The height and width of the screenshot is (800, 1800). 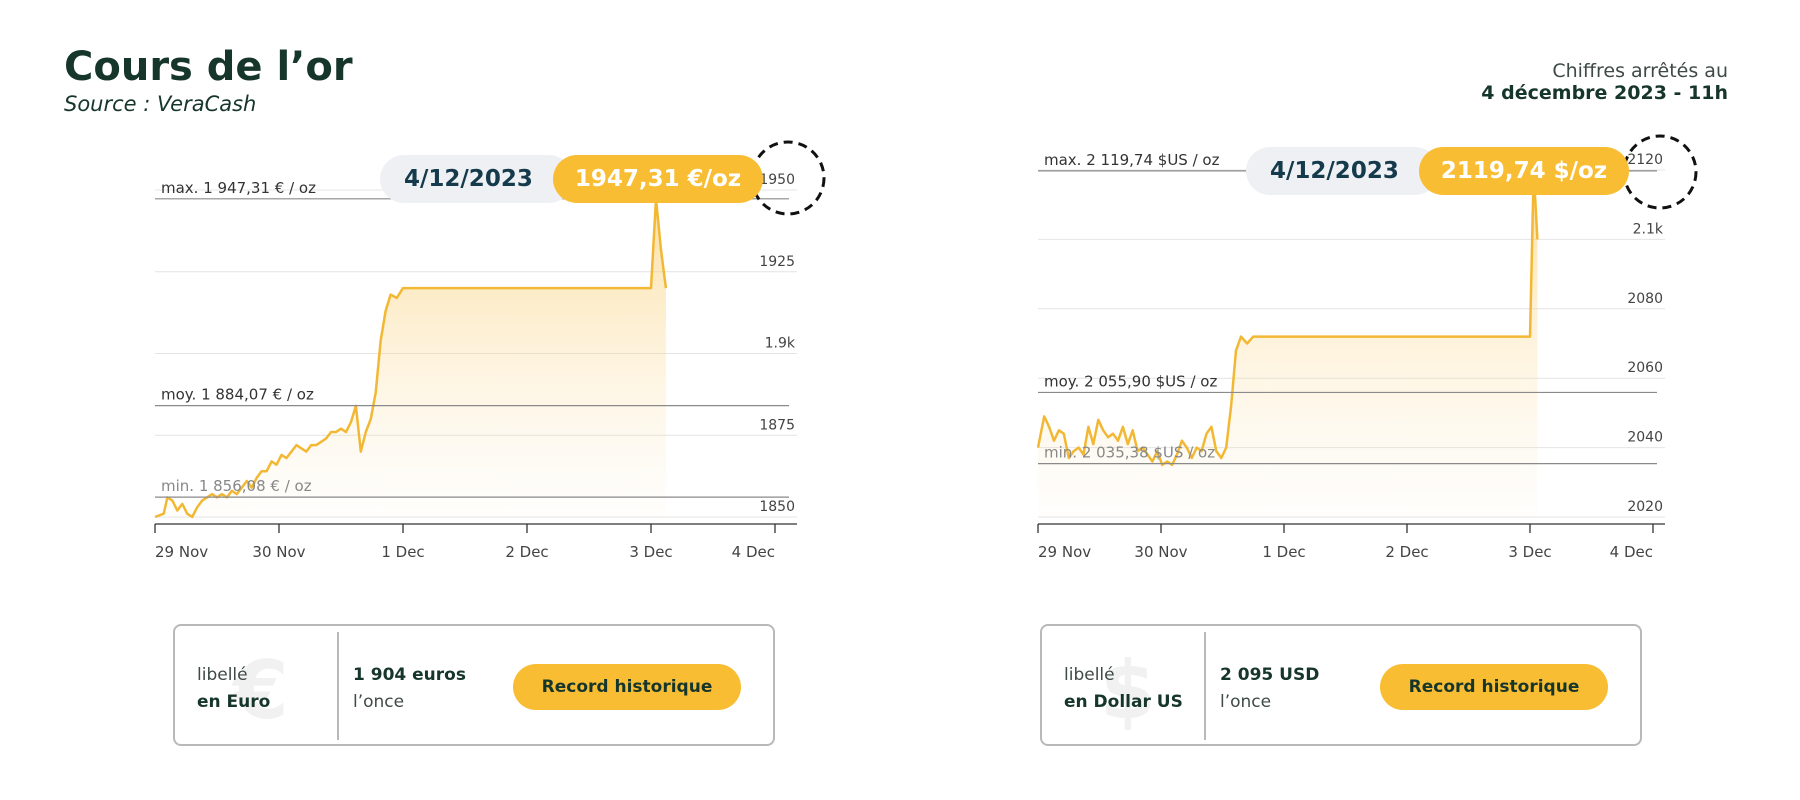 What do you see at coordinates (1130, 381) in the screenshot?
I see `usd-ref-label: moy. 2 055,90 $US / oz` at bounding box center [1130, 381].